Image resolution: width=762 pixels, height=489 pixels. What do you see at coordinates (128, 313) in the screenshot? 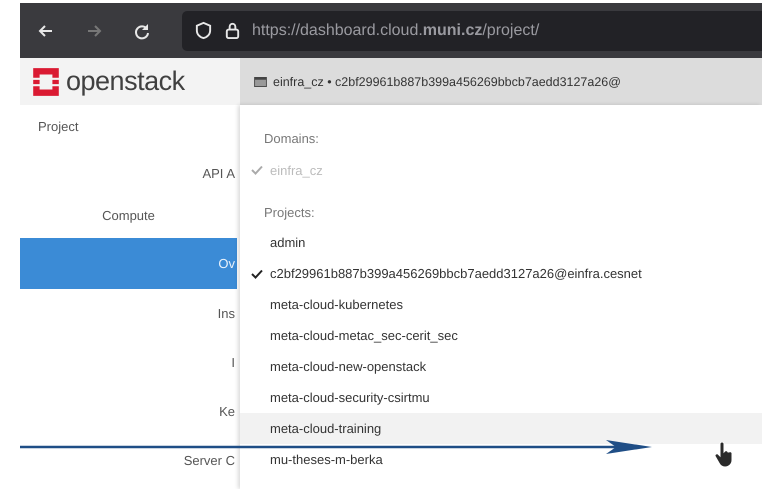
I see `sidebar-item: Ins` at bounding box center [128, 313].